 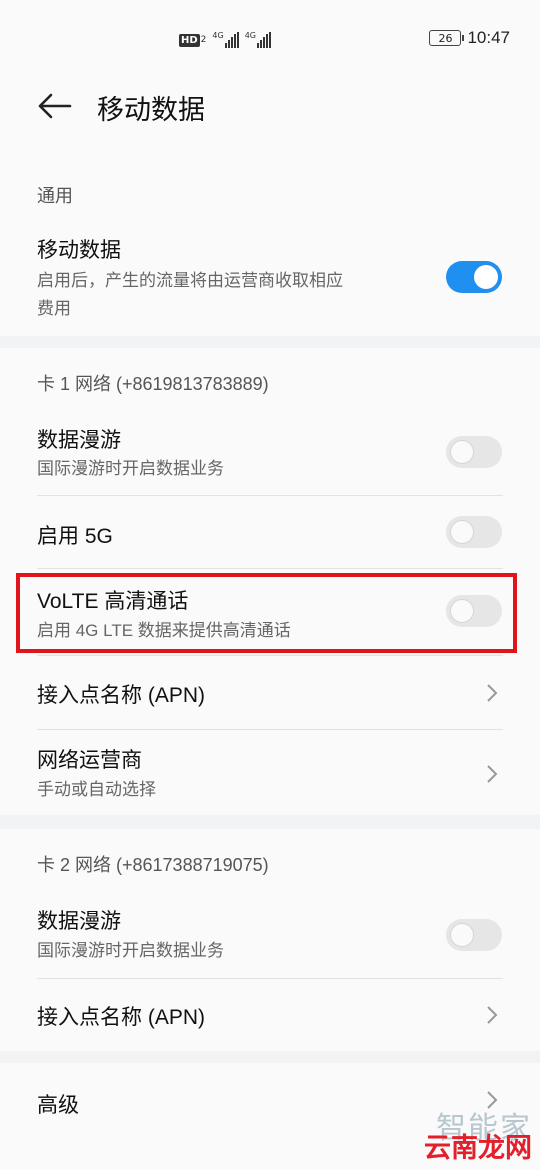 What do you see at coordinates (478, 1148) in the screenshot?
I see `watermark-bottom-text: 云南龙网` at bounding box center [478, 1148].